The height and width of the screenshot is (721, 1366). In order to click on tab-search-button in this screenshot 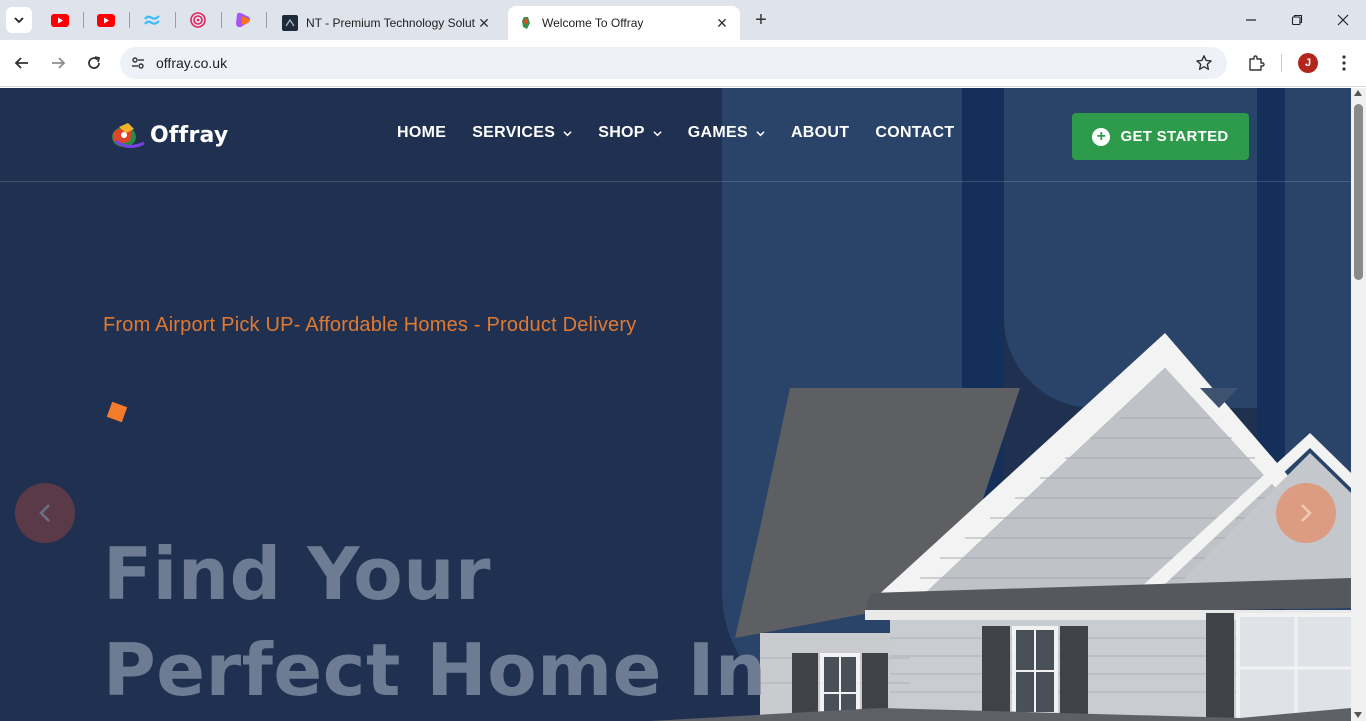, I will do `click(19, 20)`.